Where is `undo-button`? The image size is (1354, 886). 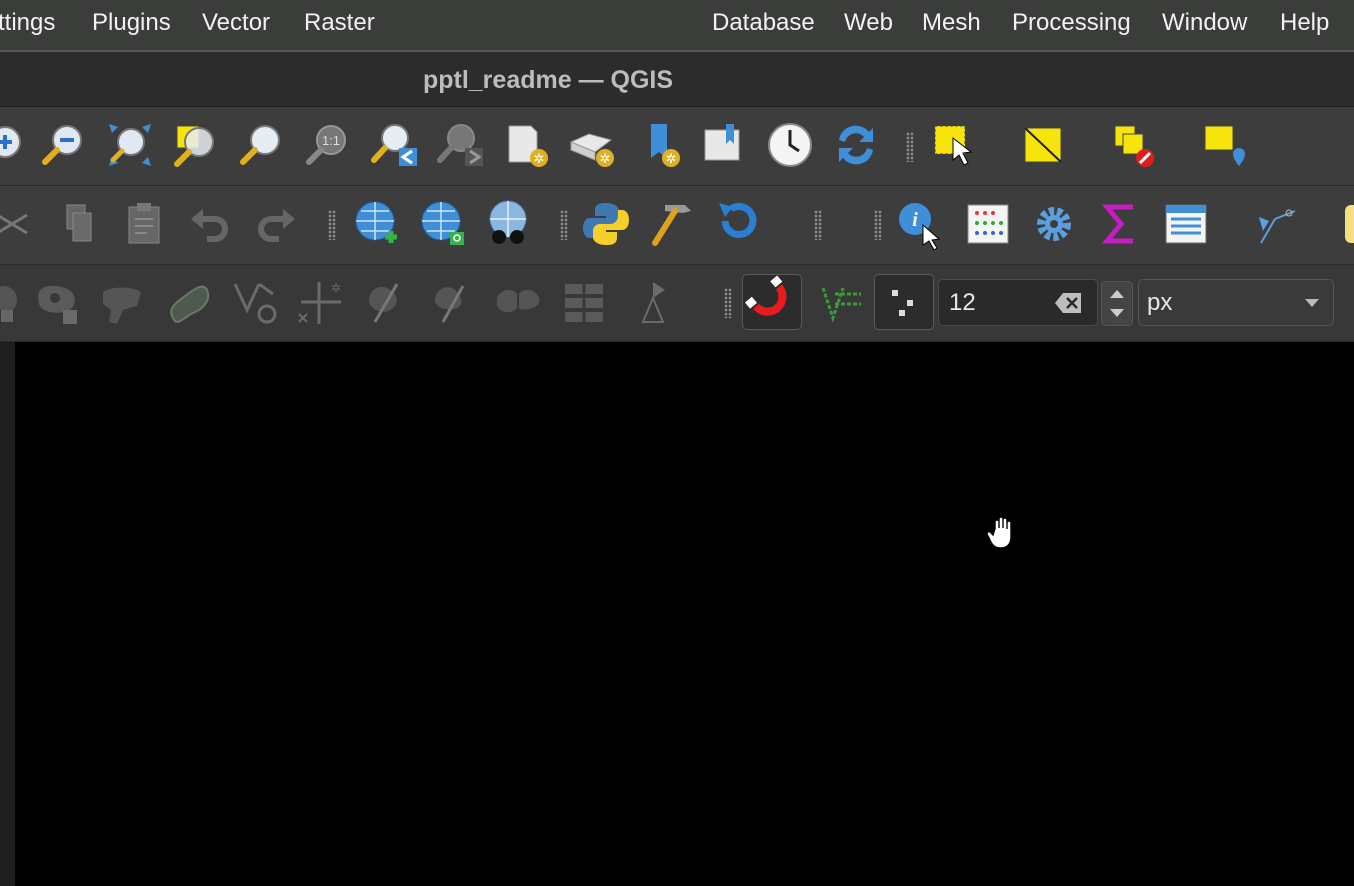
undo-button is located at coordinates (210, 224).